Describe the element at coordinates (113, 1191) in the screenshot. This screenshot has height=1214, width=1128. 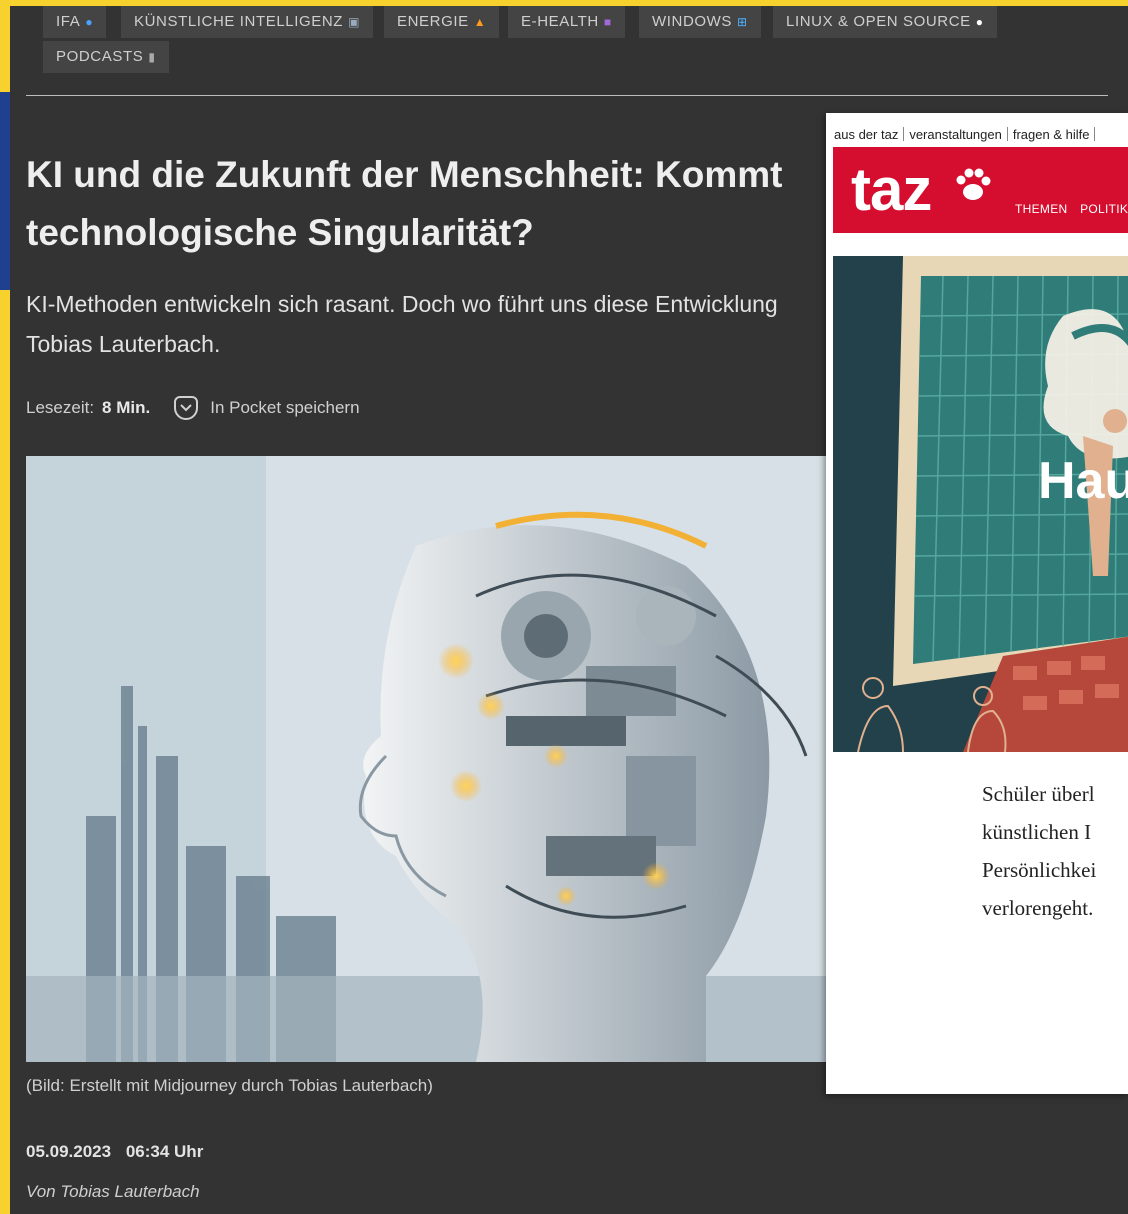
I see `author-byline: Von Tobias Lauterbach` at that location.